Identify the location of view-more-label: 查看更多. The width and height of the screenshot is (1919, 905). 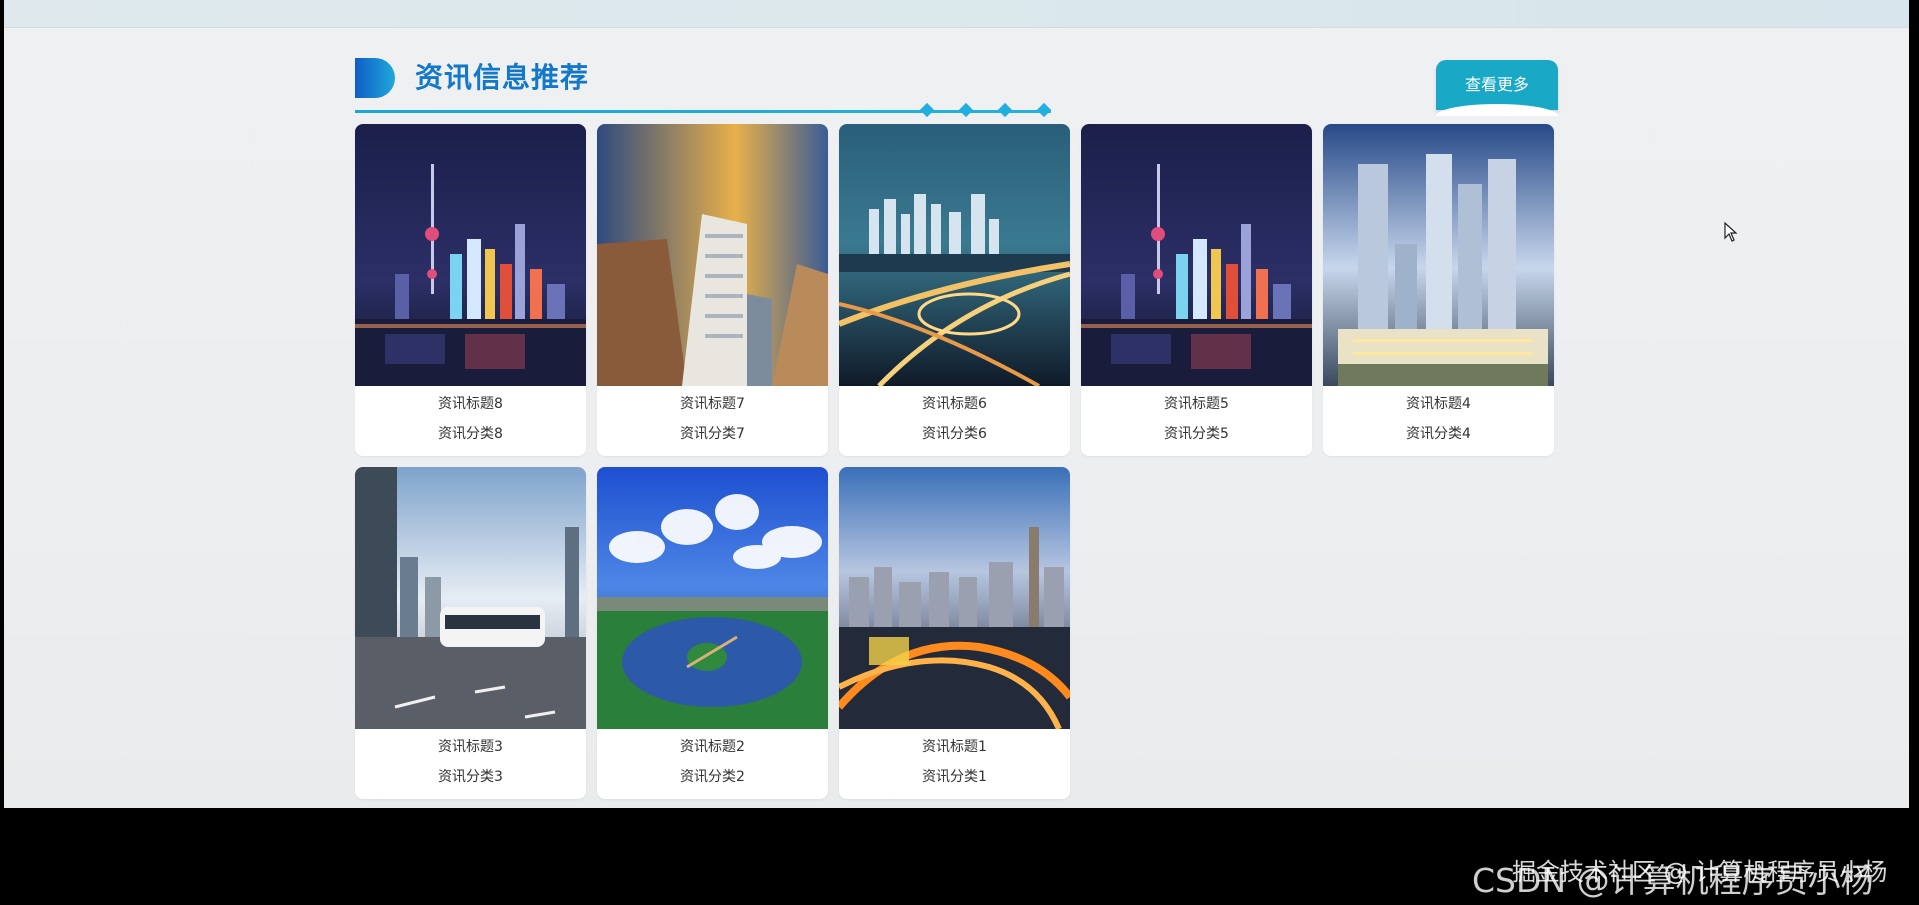
(1496, 84).